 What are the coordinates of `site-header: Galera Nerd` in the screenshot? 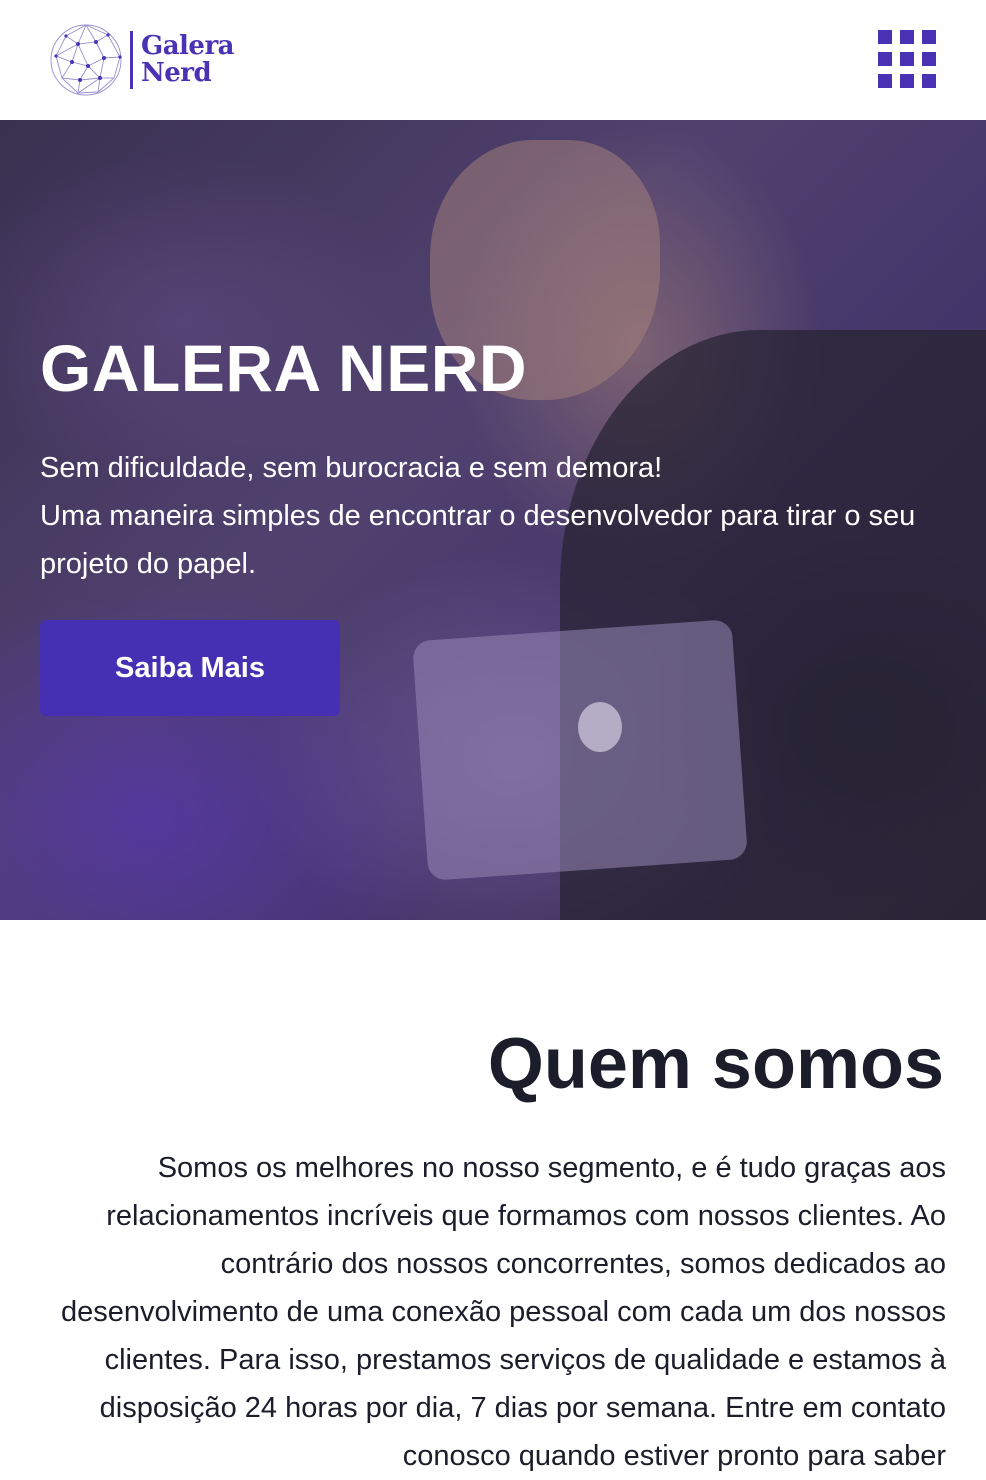 It's located at (493, 60).